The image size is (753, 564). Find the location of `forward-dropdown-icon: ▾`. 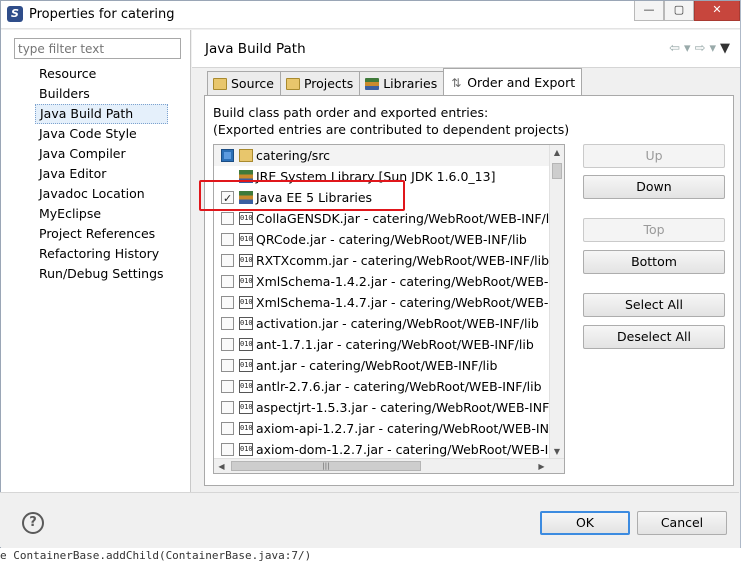

forward-dropdown-icon: ▾ is located at coordinates (712, 48).